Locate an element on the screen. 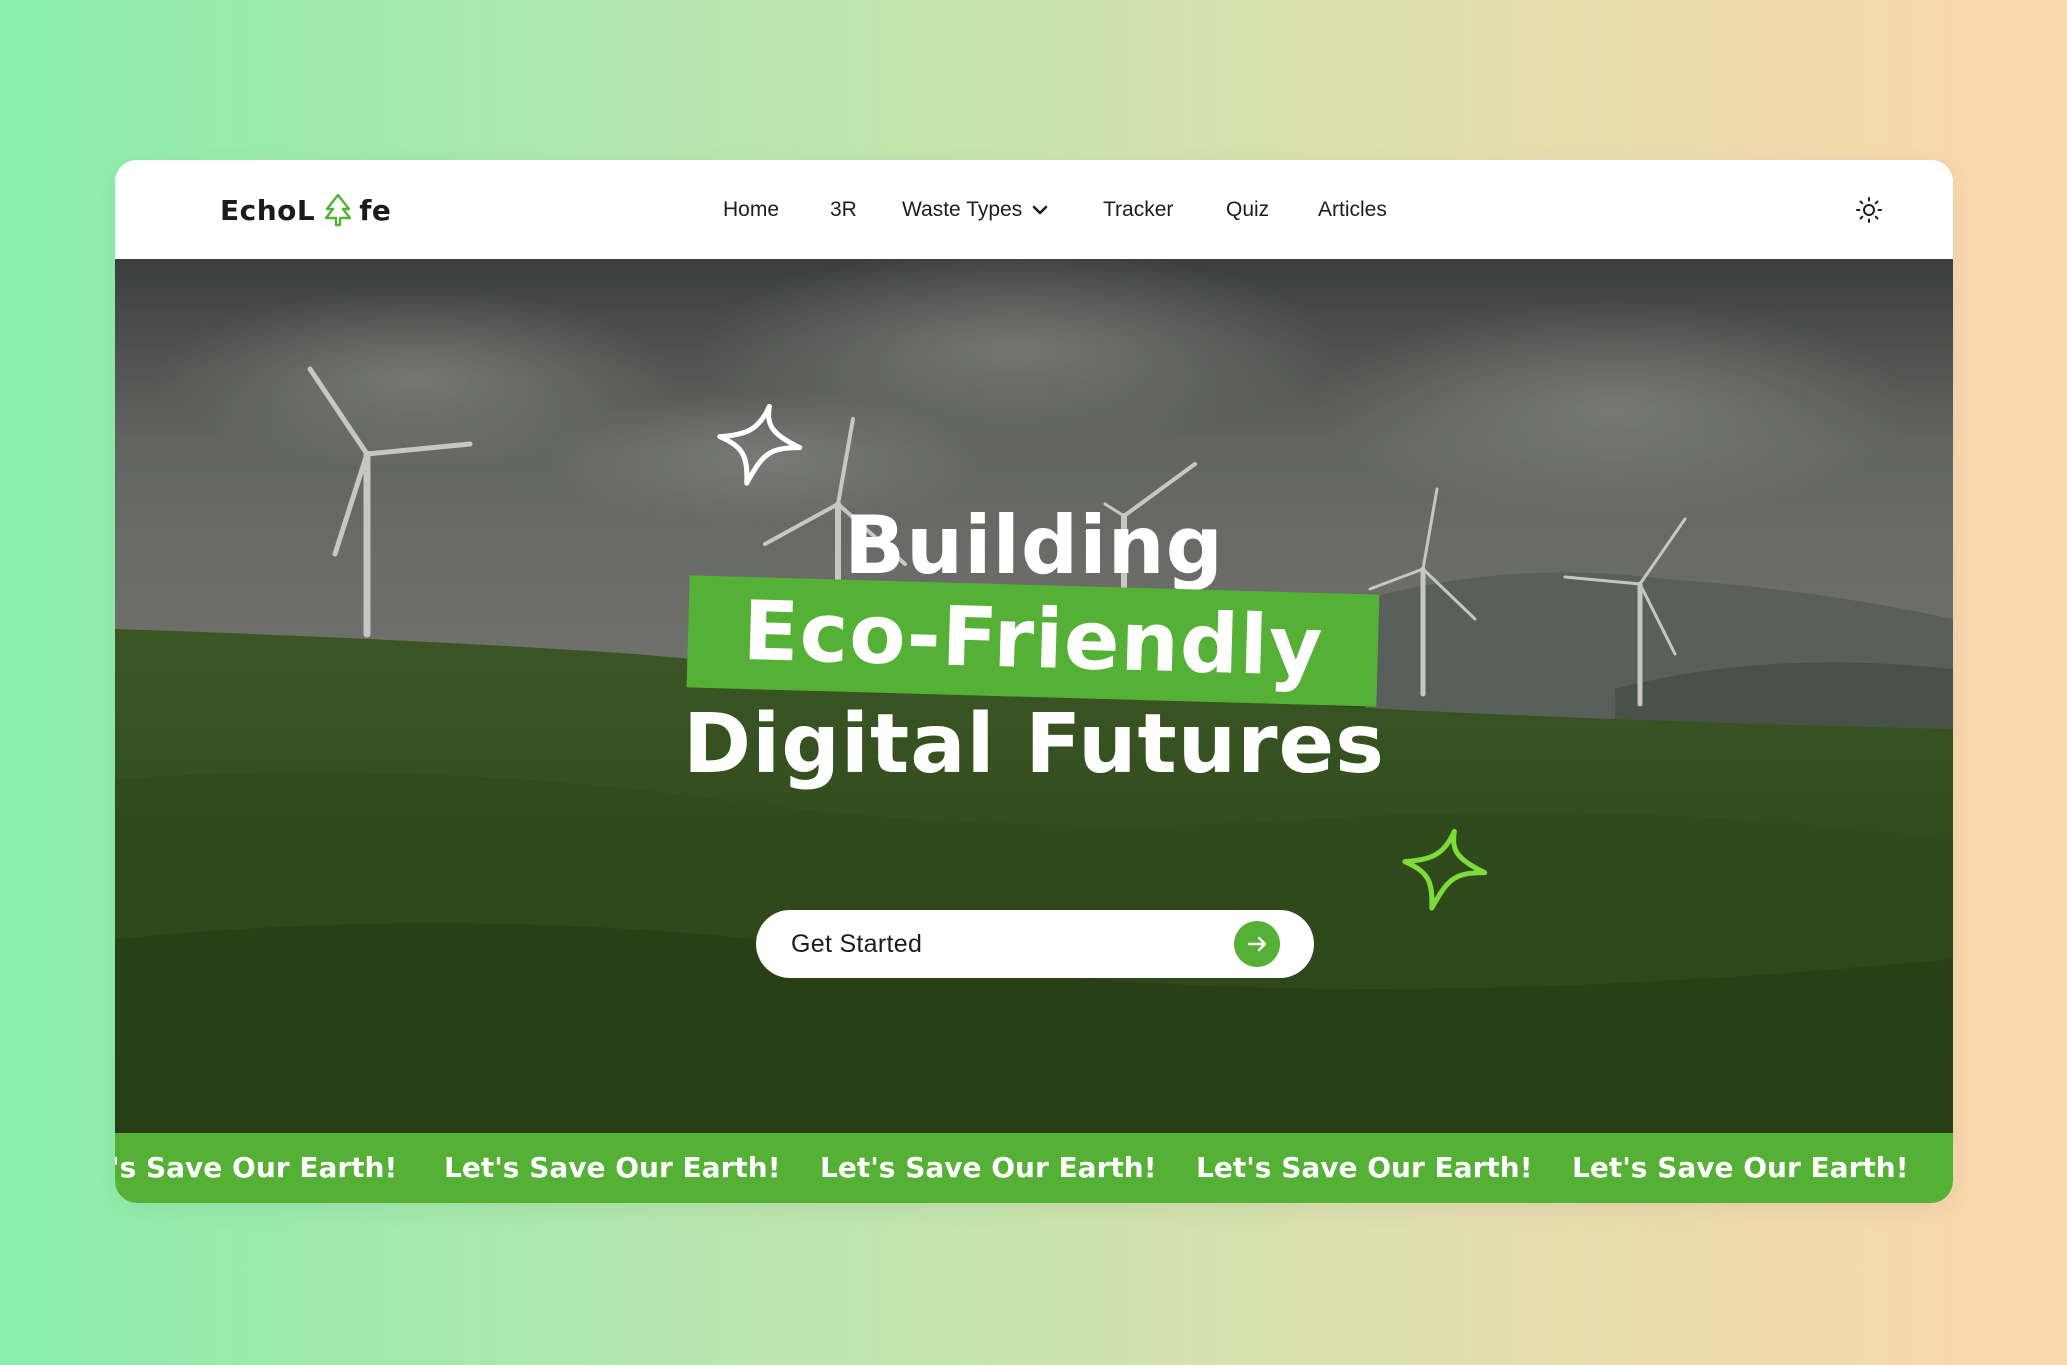 This screenshot has height=1365, width=2067. arrow-right-icon is located at coordinates (1257, 944).